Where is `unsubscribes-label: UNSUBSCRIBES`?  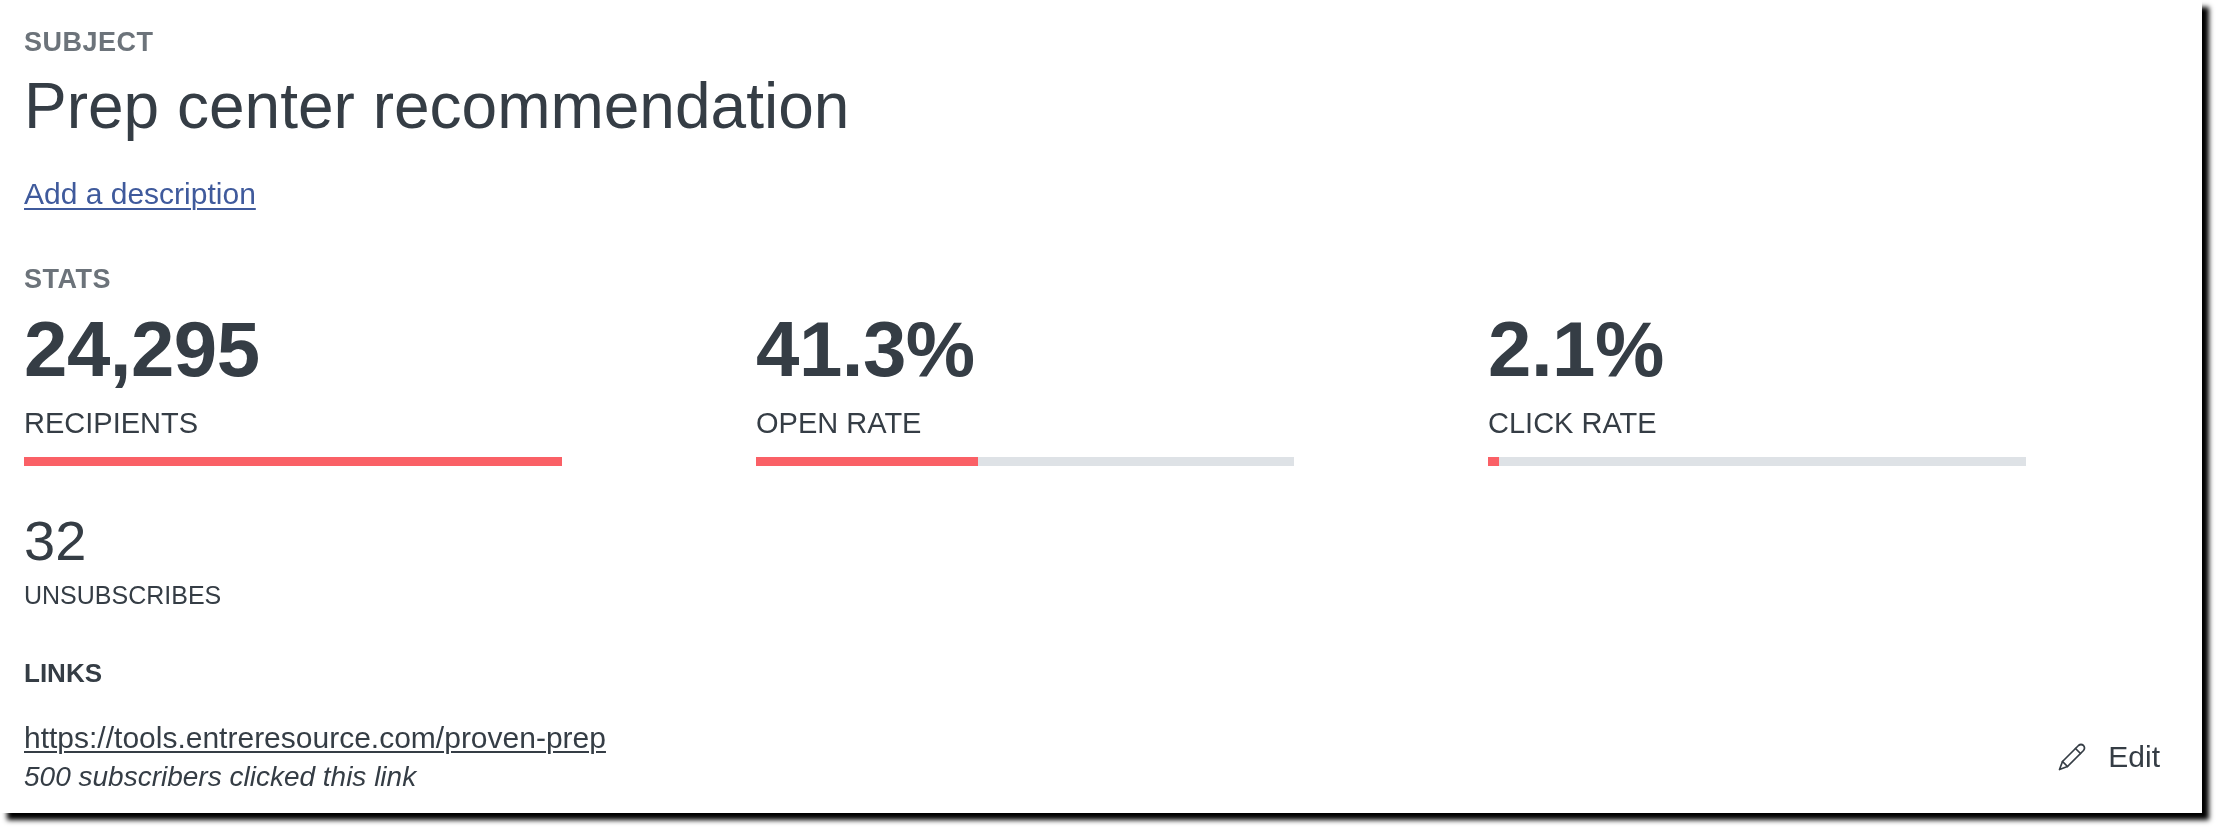
unsubscribes-label: UNSUBSCRIBES is located at coordinates (123, 595).